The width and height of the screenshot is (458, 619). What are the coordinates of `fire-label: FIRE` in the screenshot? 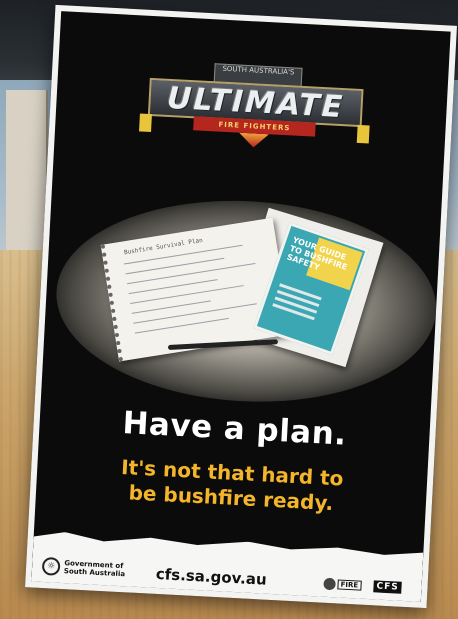 It's located at (349, 584).